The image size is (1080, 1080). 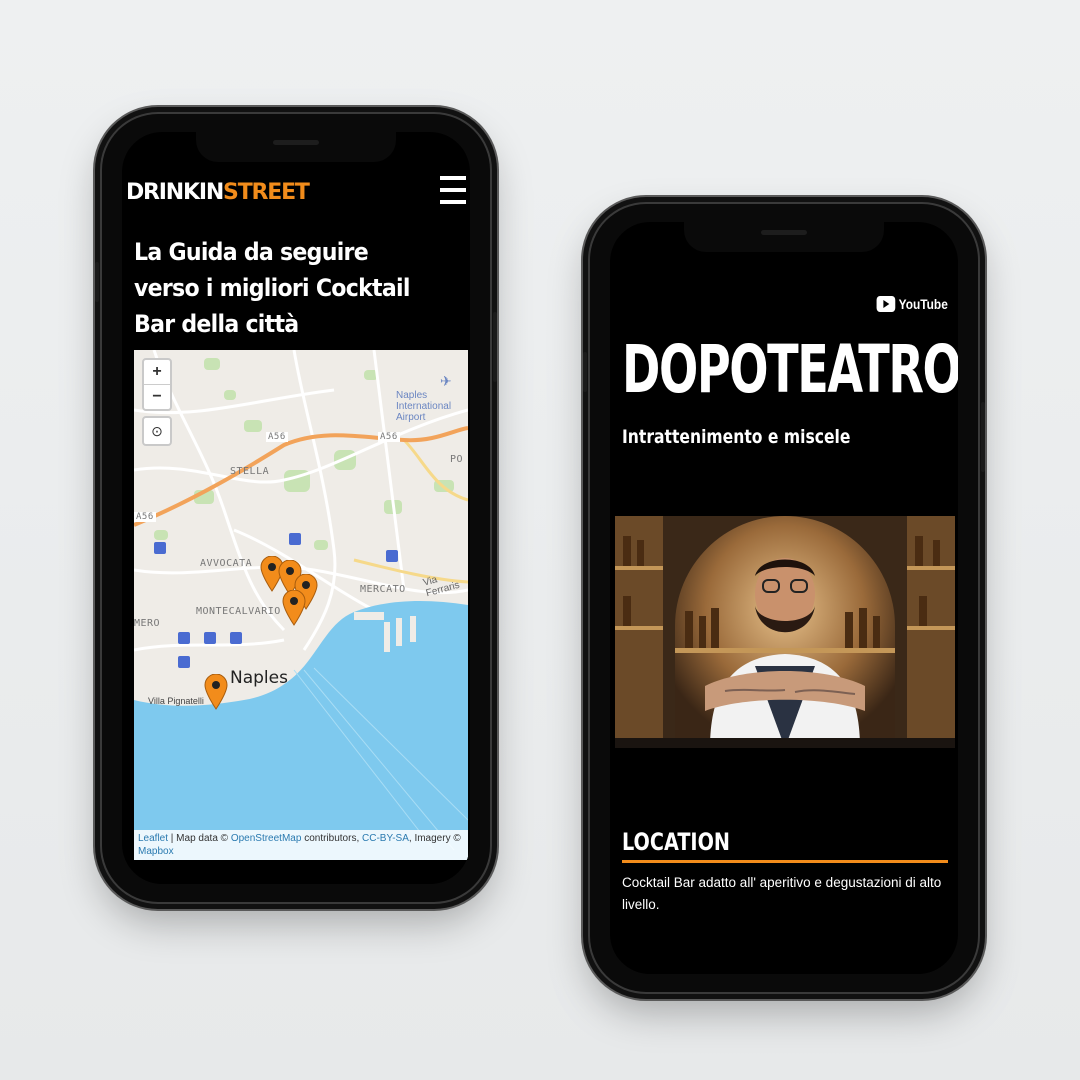 What do you see at coordinates (785, 861) in the screenshot?
I see `heading-underline` at bounding box center [785, 861].